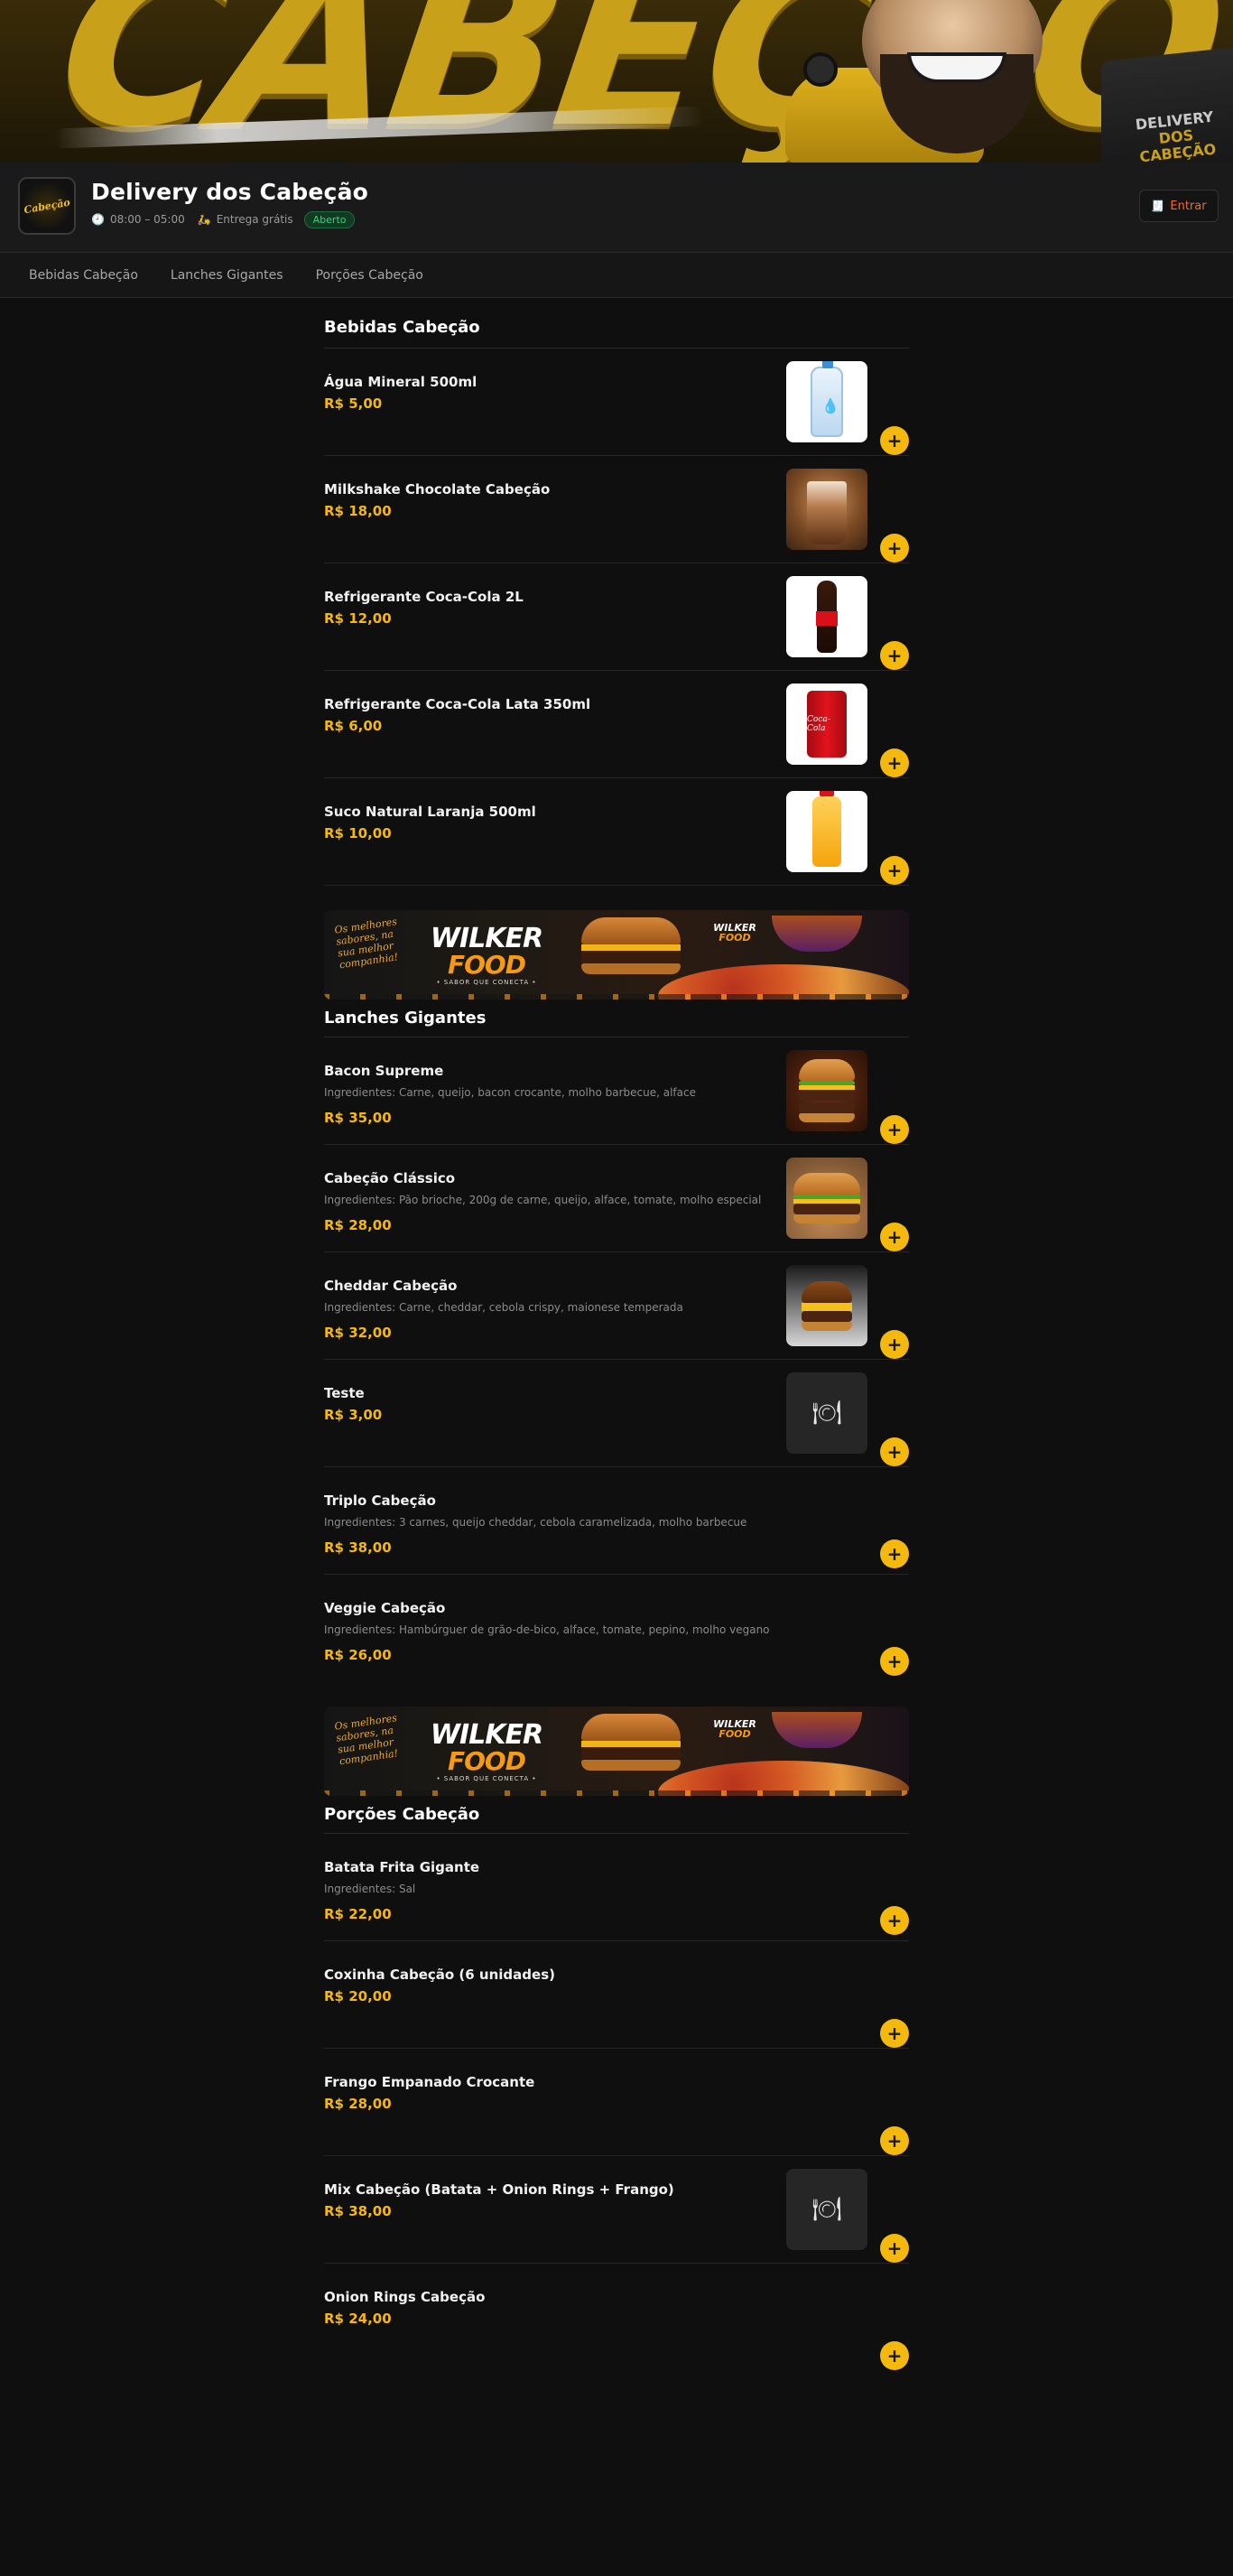 This screenshot has height=2576, width=1233. What do you see at coordinates (616, 81) in the screenshot?
I see `hero-banner: CABEÇÃO DELIVERY DOS CABEÇÃO` at bounding box center [616, 81].